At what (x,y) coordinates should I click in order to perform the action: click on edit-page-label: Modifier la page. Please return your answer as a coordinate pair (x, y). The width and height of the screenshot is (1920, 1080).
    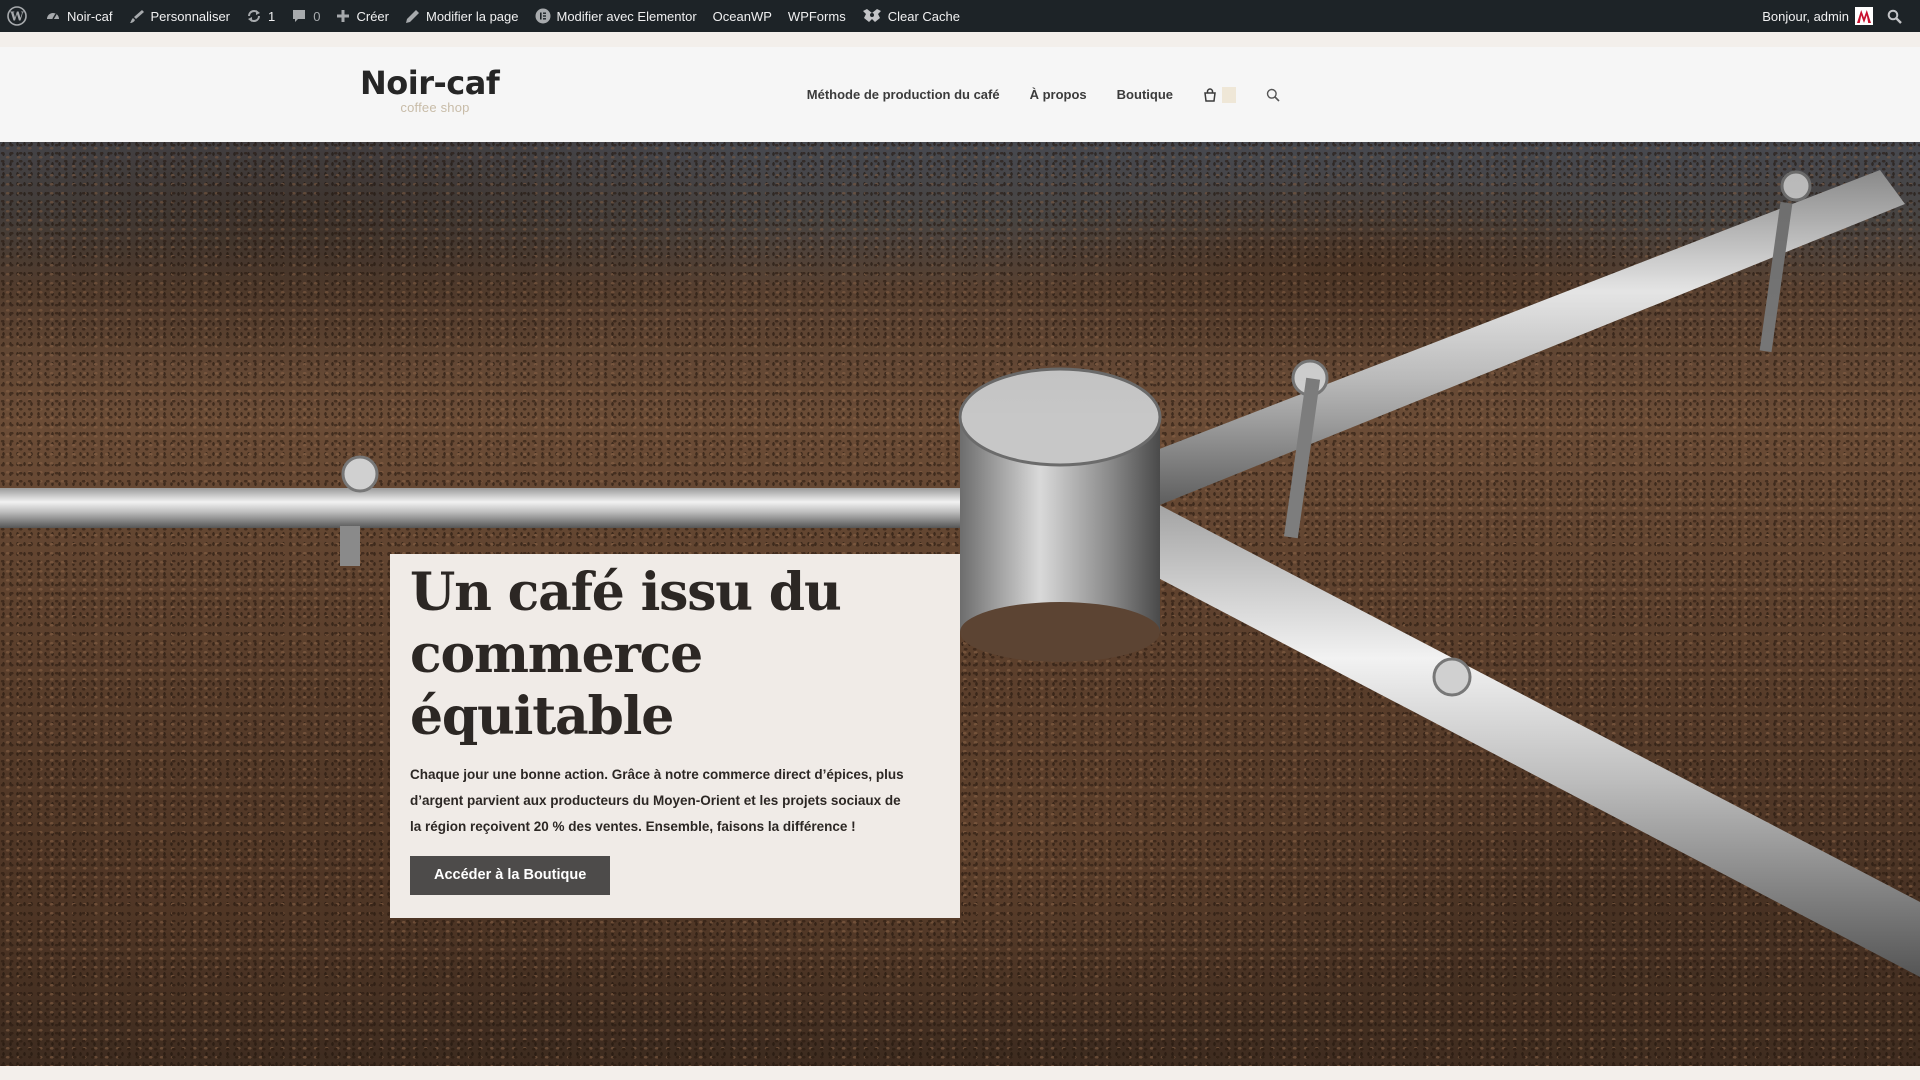
    Looking at the image, I should click on (472, 16).